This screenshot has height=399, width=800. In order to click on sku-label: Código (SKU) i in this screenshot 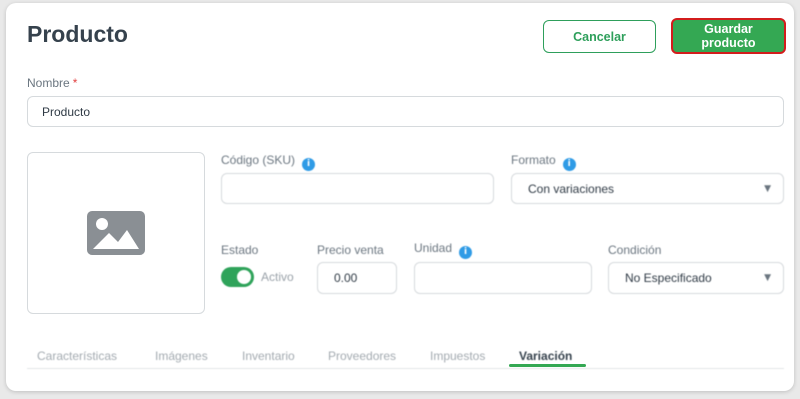, I will do `click(268, 162)`.